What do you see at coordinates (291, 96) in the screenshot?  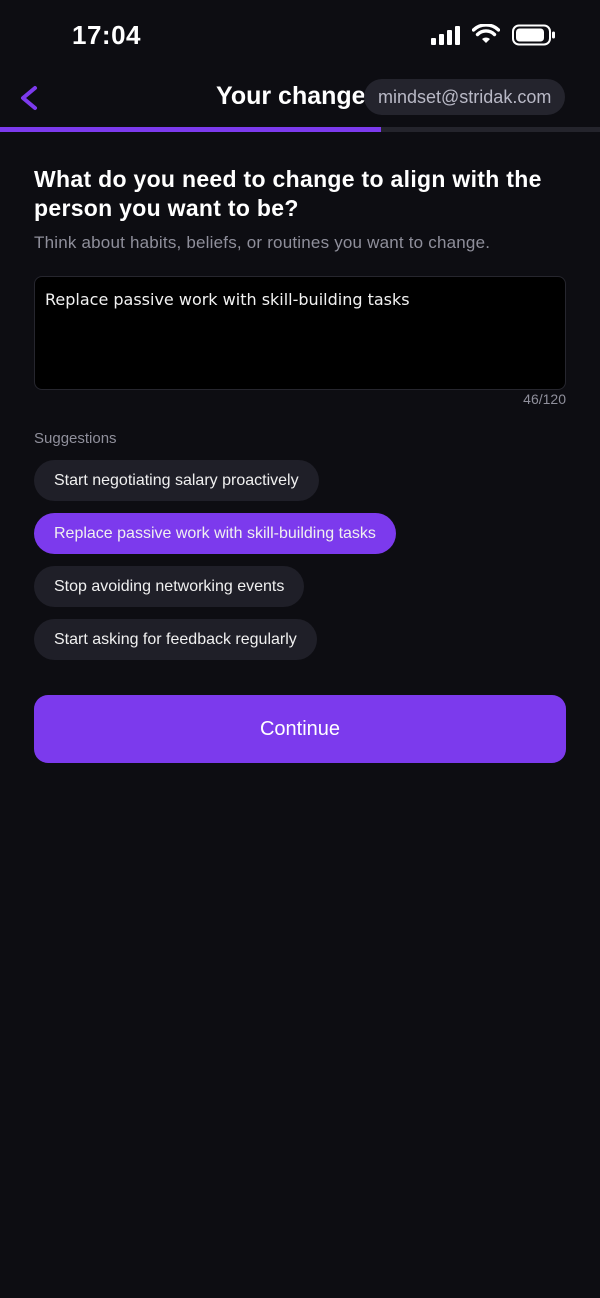 I see `page-title: Your change` at bounding box center [291, 96].